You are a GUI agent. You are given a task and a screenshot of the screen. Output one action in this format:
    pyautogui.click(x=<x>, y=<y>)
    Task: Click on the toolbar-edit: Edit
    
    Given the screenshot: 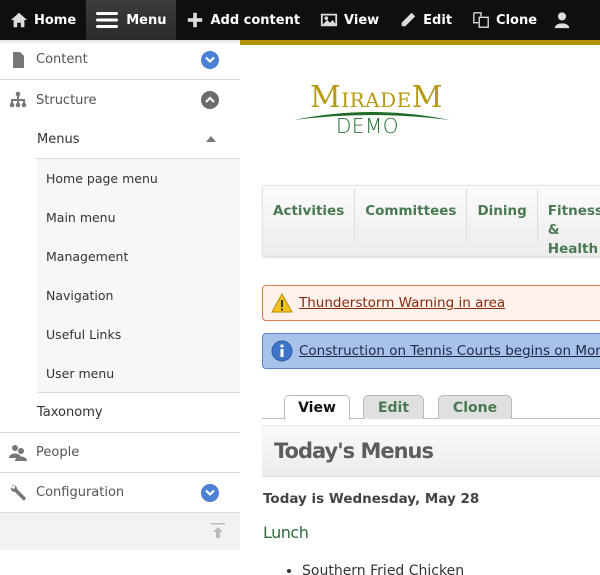 What is the action you would take?
    pyautogui.click(x=425, y=20)
    